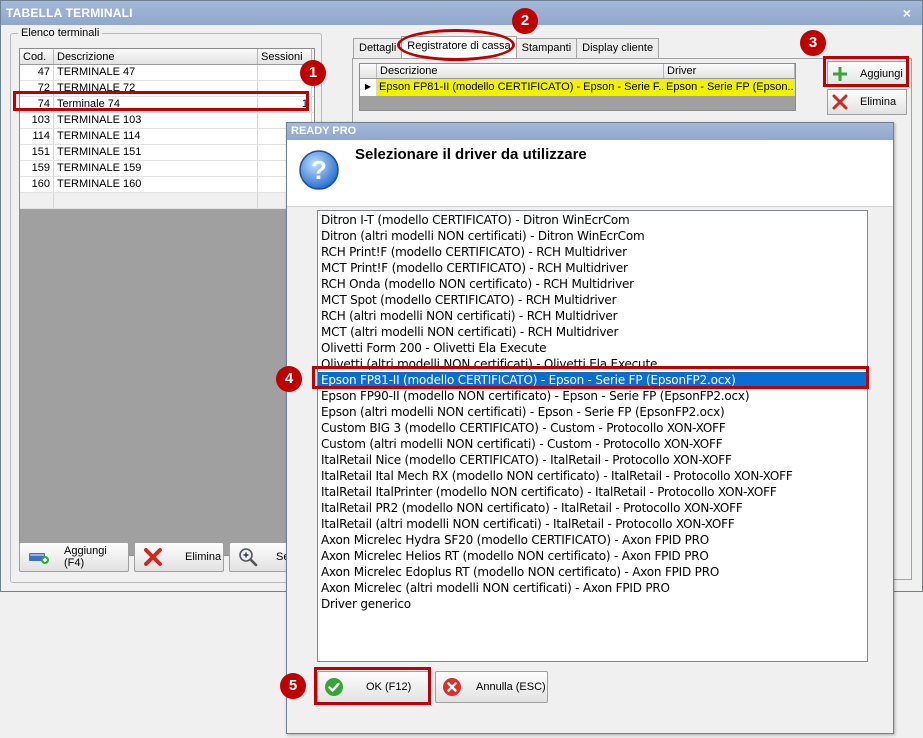 This screenshot has width=923, height=738. Describe the element at coordinates (878, 102) in the screenshot. I see `delete-driver-label: Elimina` at that location.